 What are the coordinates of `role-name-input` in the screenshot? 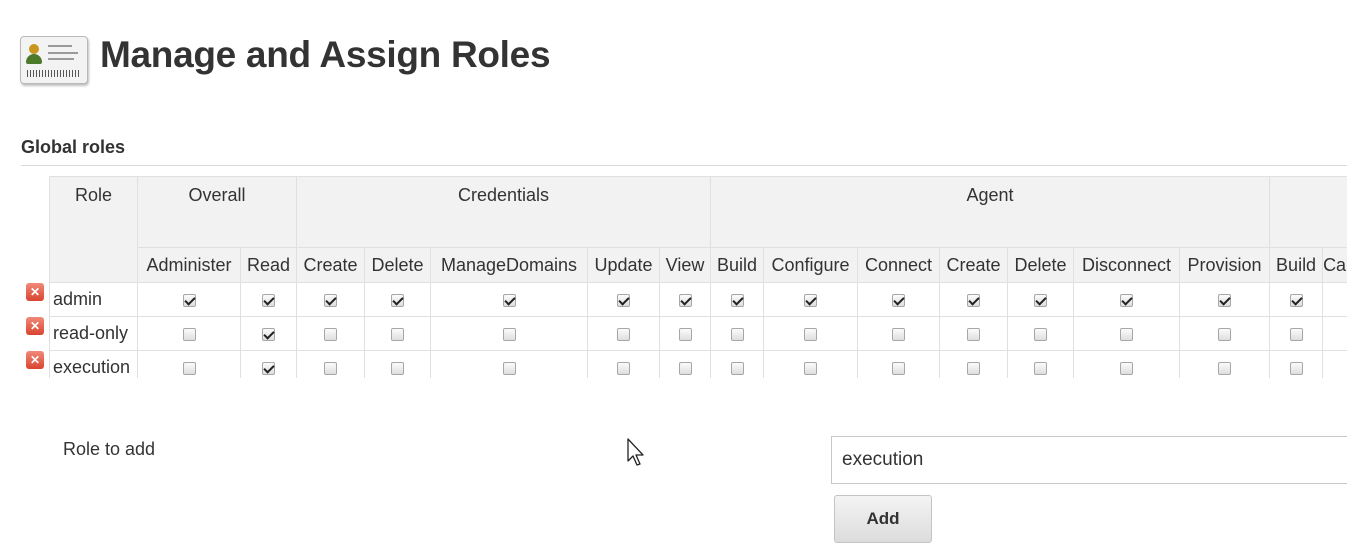 It's located at (1089, 460).